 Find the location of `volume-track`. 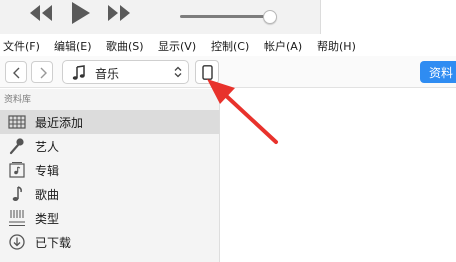

volume-track is located at coordinates (226, 16).